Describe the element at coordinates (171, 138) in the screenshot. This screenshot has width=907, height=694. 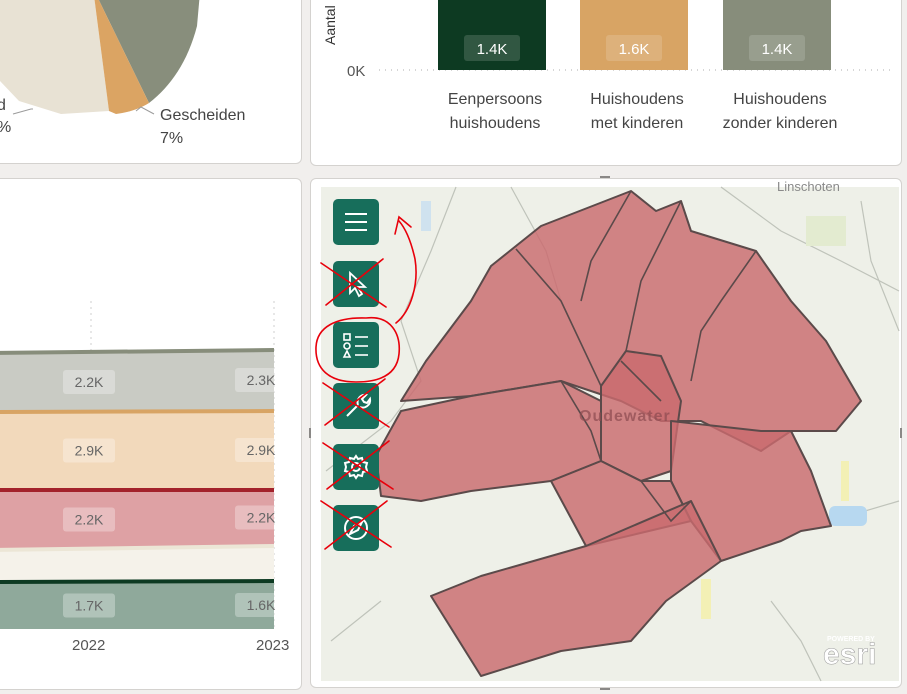
I see `pie-percent-gescheiden: 7%` at that location.